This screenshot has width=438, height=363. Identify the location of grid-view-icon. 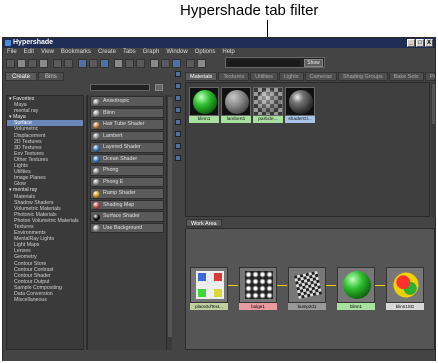
(57, 63).